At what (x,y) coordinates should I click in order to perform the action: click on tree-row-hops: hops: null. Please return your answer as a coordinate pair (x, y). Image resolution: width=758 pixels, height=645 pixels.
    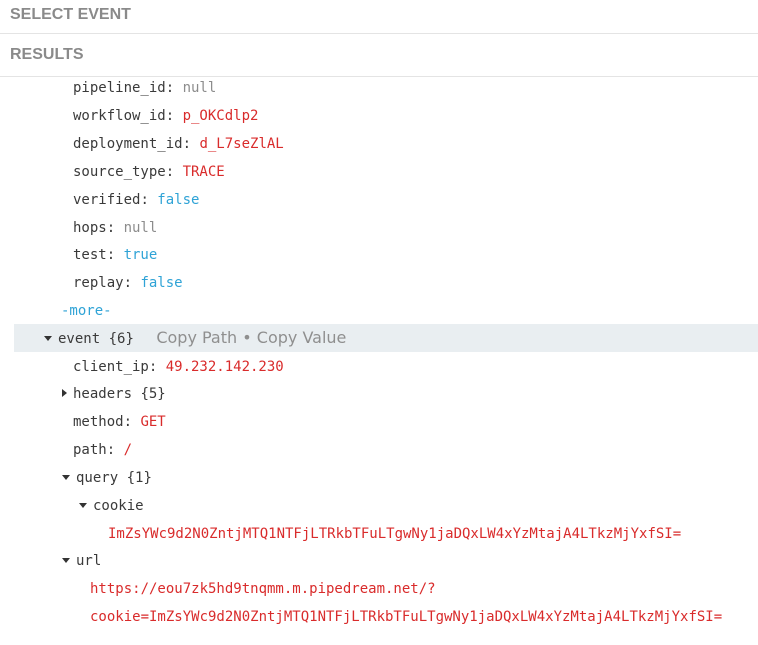
    Looking at the image, I should click on (115, 228).